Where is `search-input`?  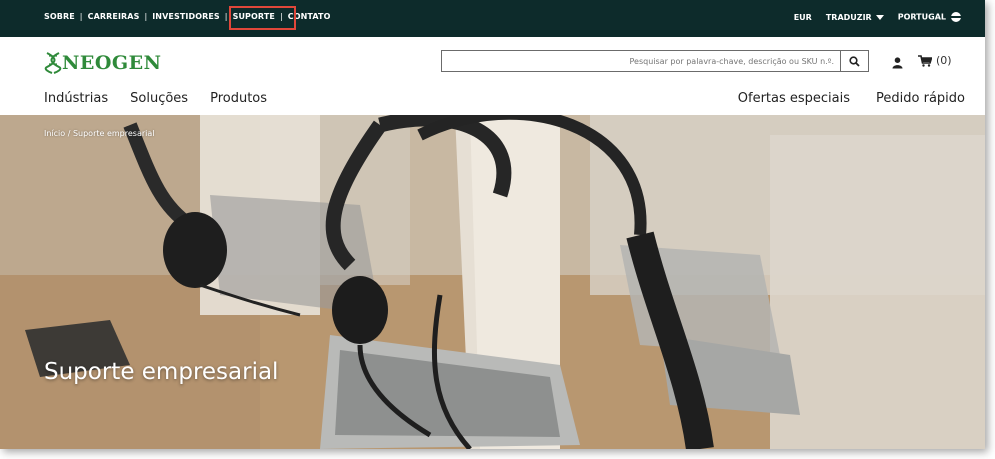
search-input is located at coordinates (642, 61).